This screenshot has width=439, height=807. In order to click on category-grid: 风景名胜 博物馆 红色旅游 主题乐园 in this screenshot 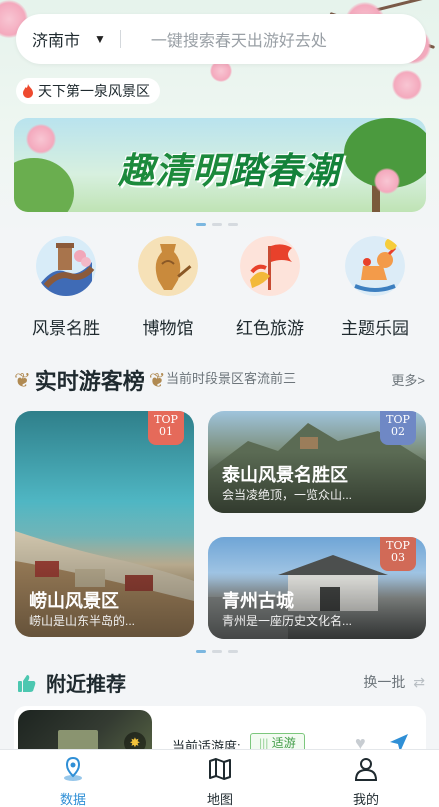, I will do `click(219, 288)`.